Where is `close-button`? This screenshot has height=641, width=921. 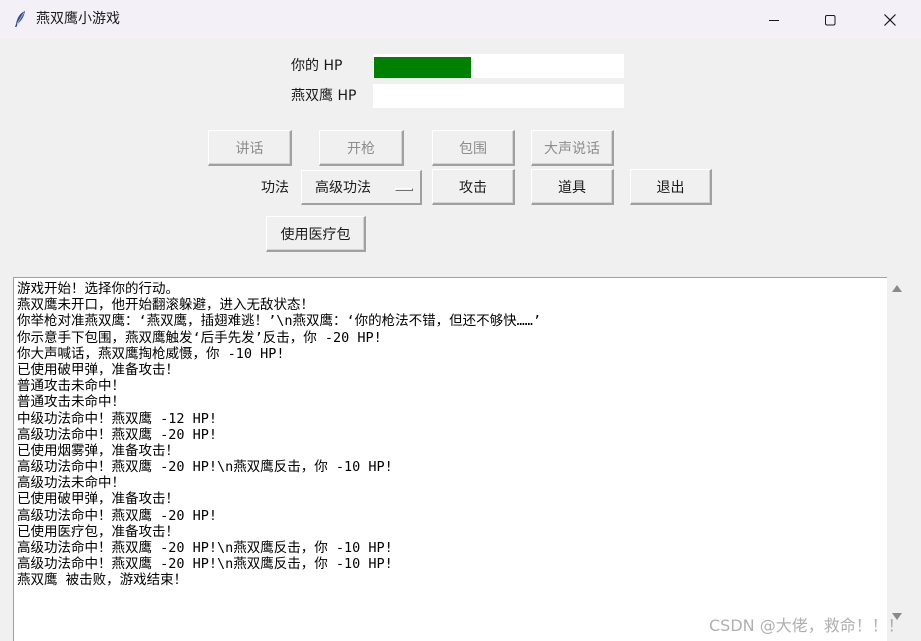
close-button is located at coordinates (890, 19).